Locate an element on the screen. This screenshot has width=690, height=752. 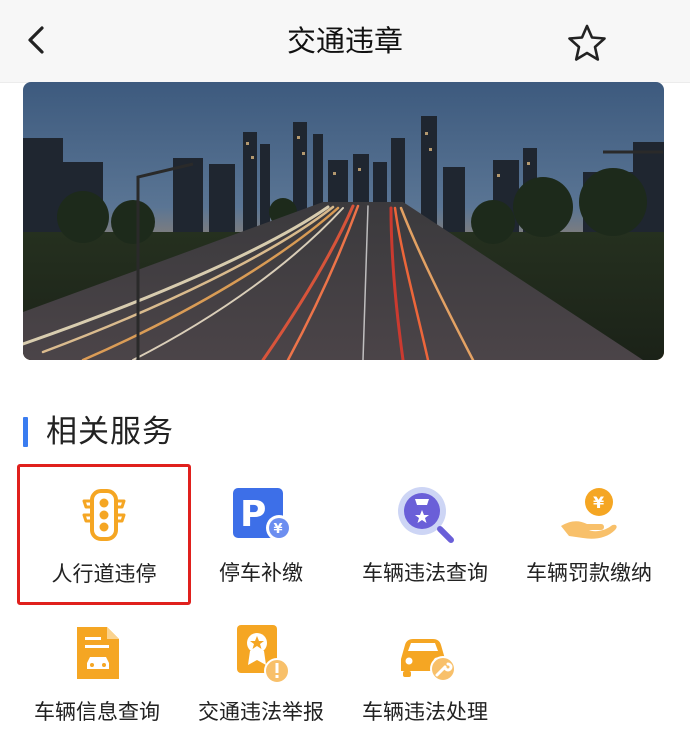
violation-search-icon is located at coordinates (426, 515).